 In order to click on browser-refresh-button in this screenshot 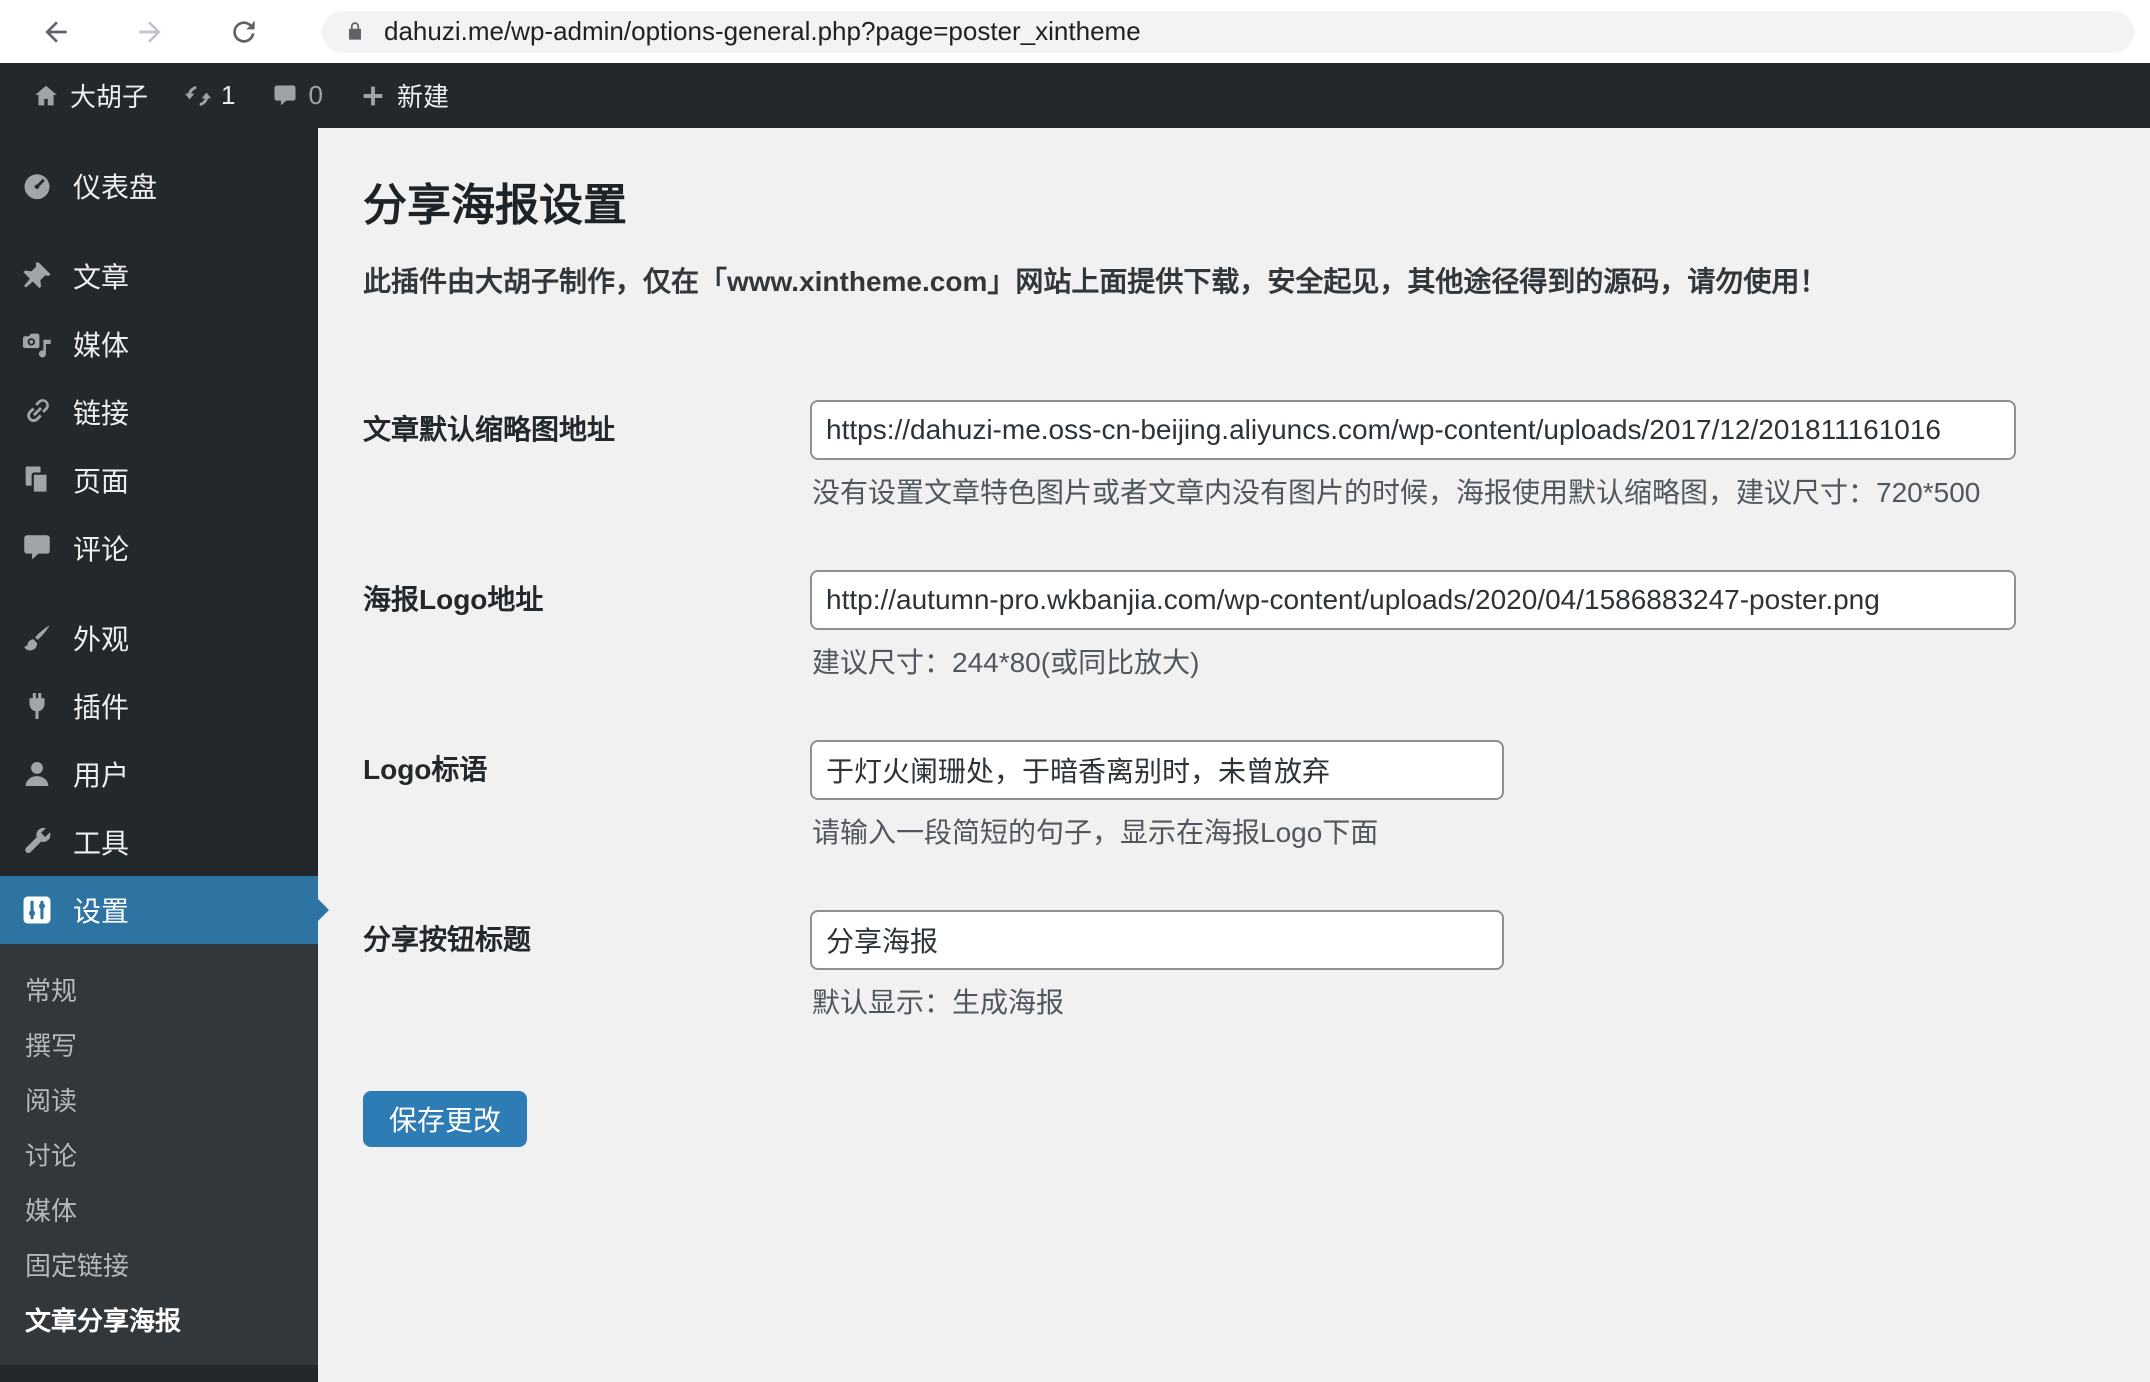, I will do `click(244, 32)`.